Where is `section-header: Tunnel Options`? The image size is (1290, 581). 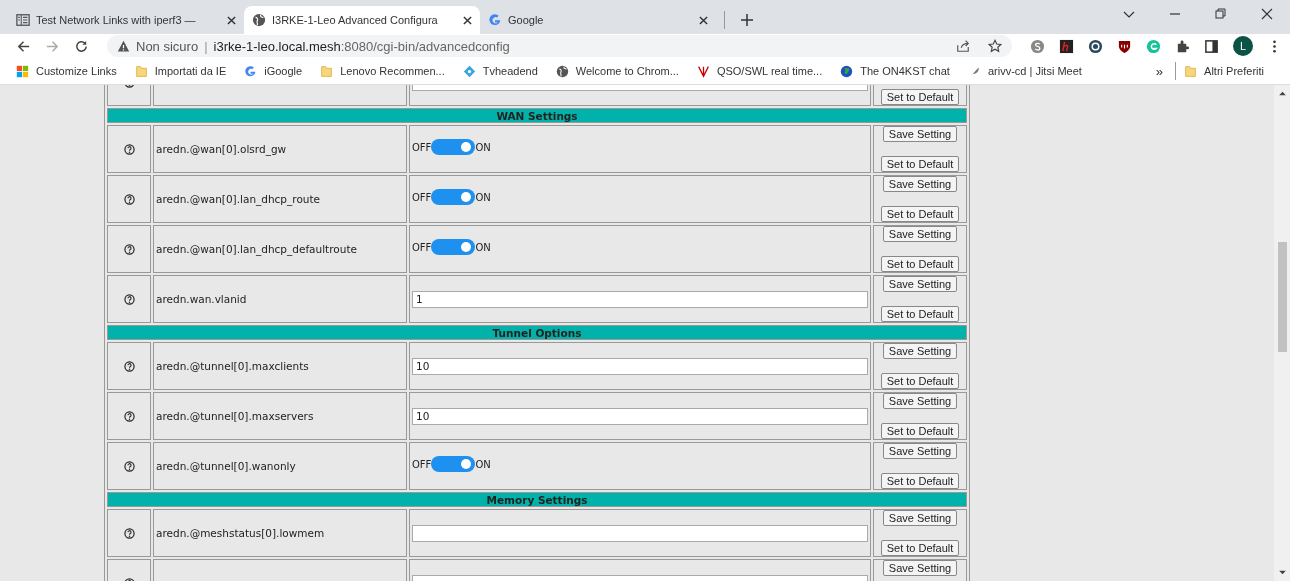 section-header: Tunnel Options is located at coordinates (537, 332).